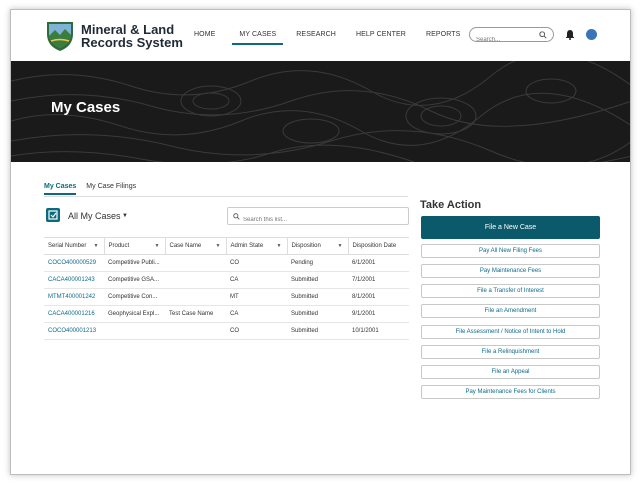 The width and height of the screenshot is (640, 483). What do you see at coordinates (132, 42) in the screenshot?
I see `app-title-line2: Records System` at bounding box center [132, 42].